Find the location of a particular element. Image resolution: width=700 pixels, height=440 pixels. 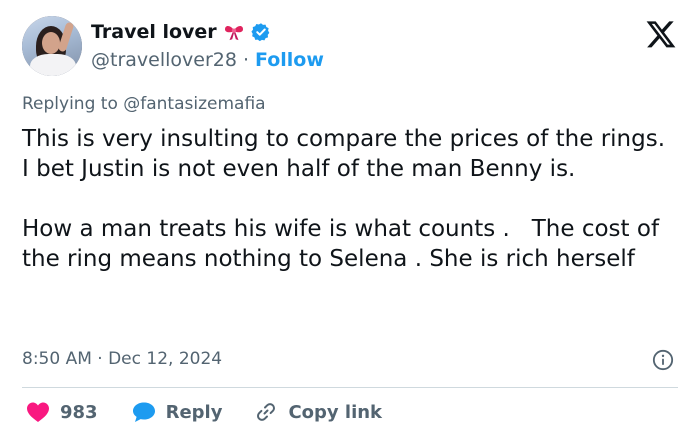

like-count: 983 is located at coordinates (79, 412).